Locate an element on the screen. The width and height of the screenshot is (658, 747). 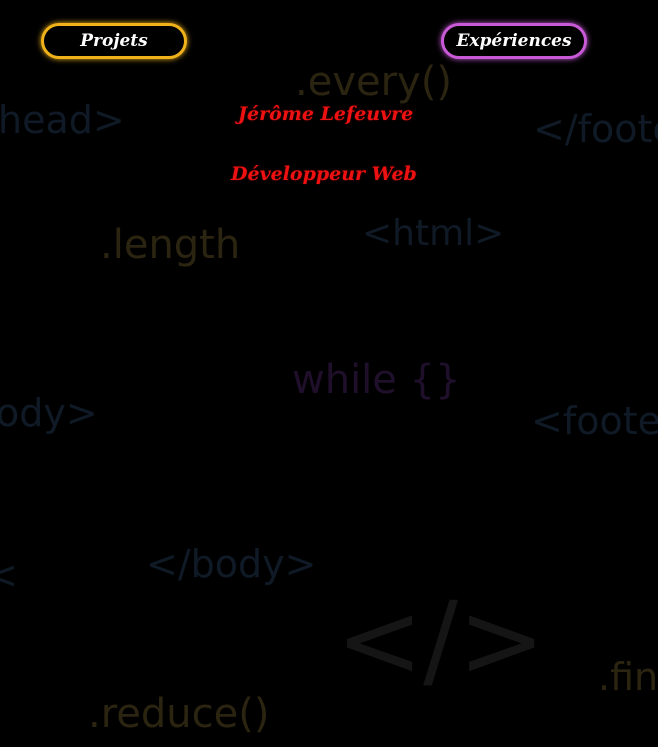
bg-word-footer-open: <foote is located at coordinates (594, 421).